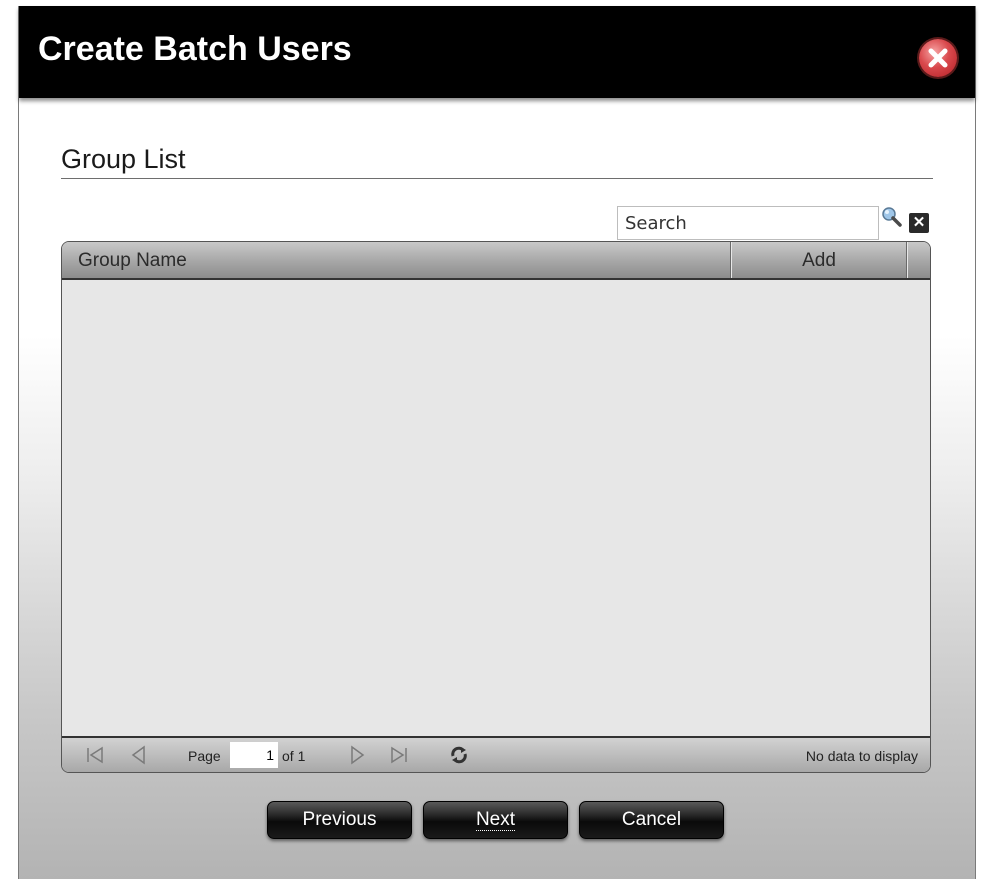 The width and height of the screenshot is (981, 879). I want to click on page-count-label: of 1, so click(294, 756).